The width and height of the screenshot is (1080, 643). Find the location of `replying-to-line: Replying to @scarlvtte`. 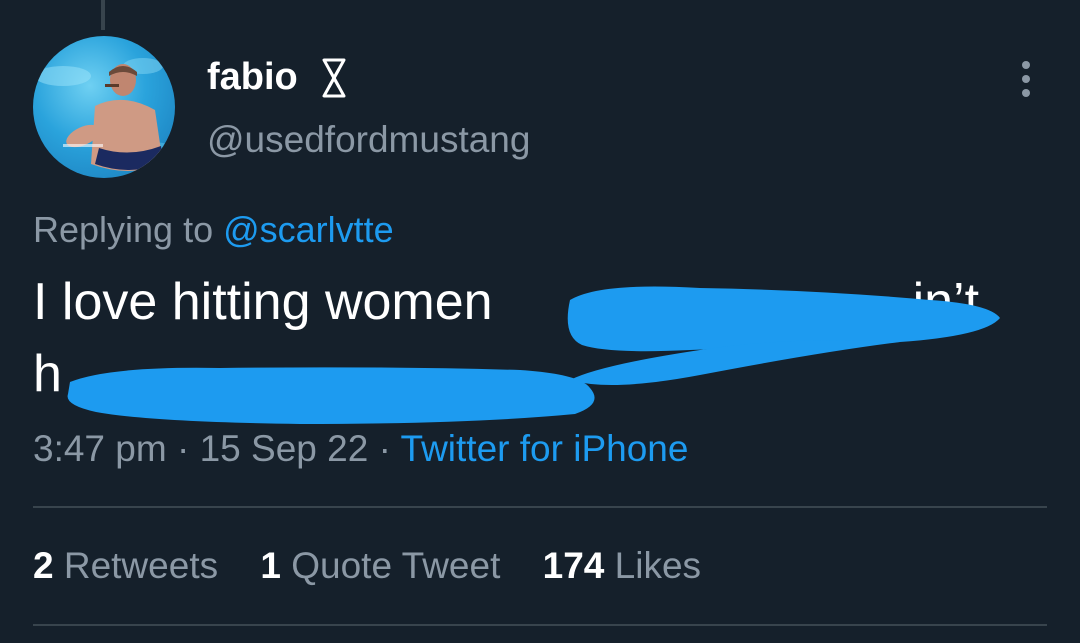

replying-to-line: Replying to @scarlvtte is located at coordinates (213, 230).